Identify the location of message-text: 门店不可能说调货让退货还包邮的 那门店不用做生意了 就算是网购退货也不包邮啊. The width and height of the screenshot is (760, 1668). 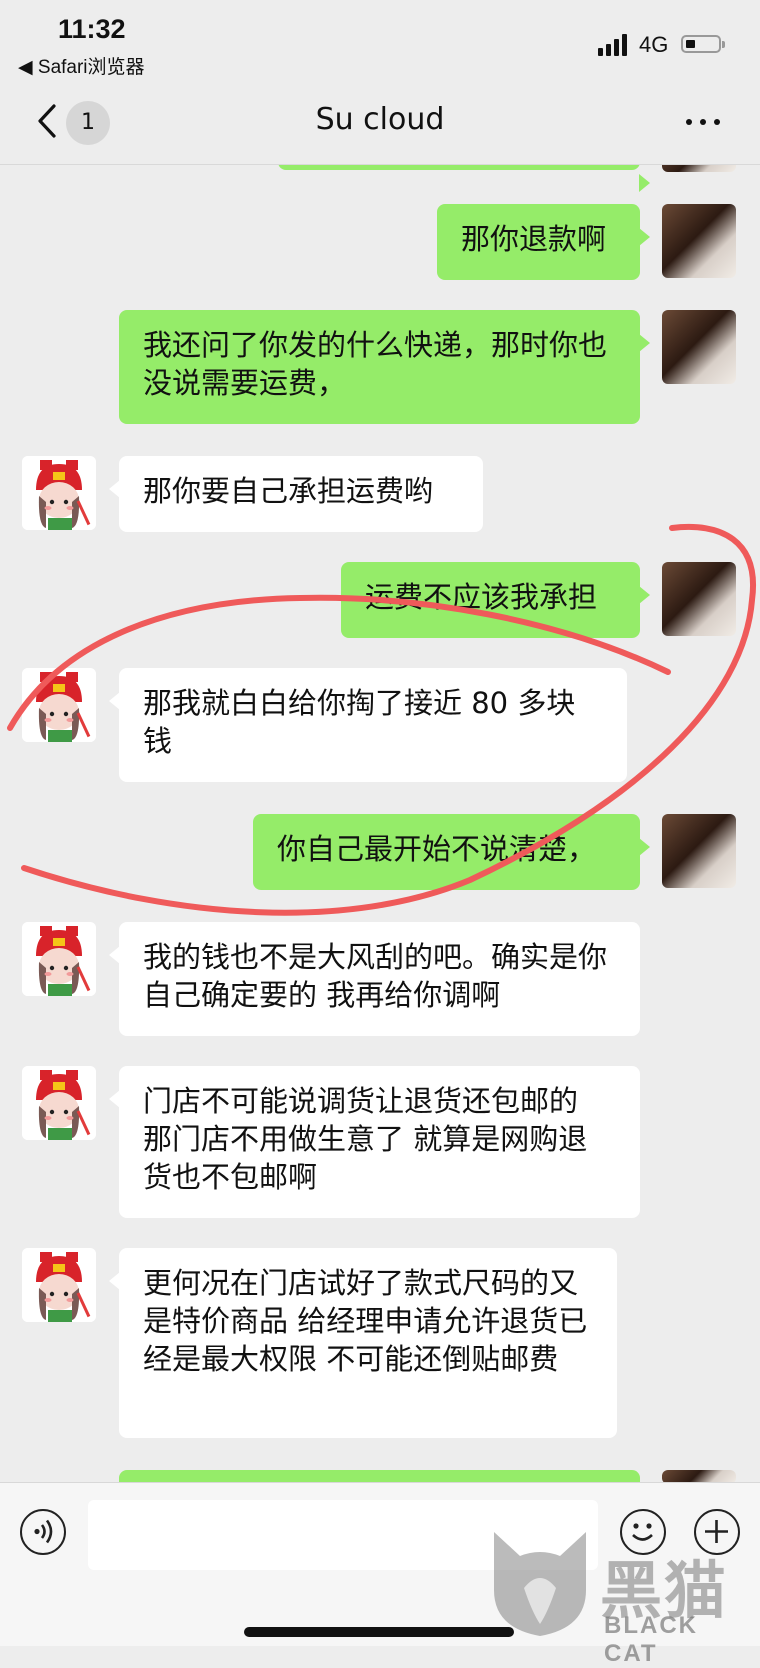
(365, 1139).